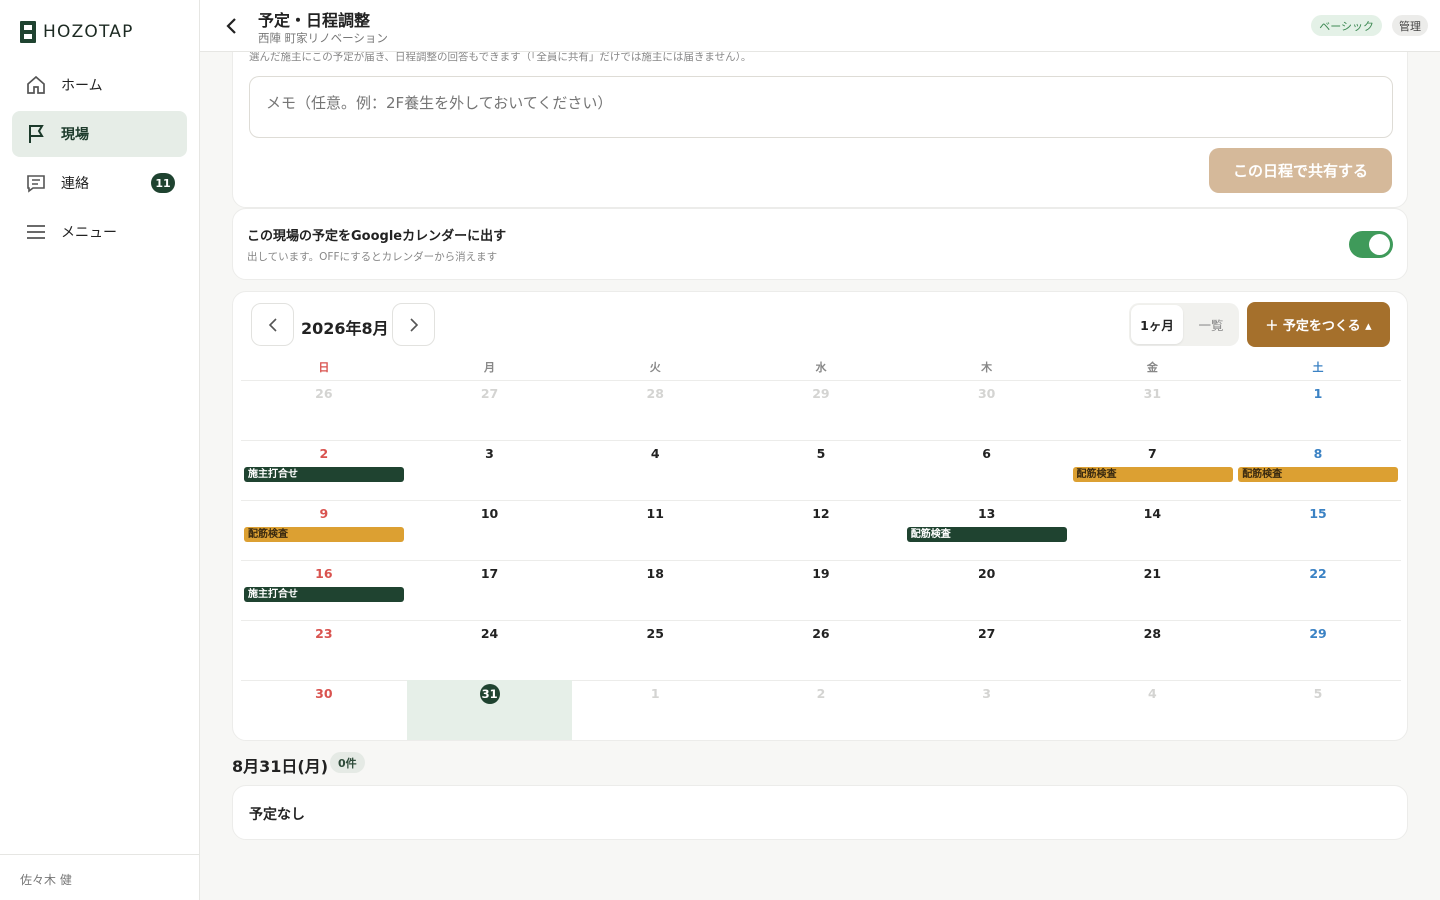 This screenshot has height=900, width=1440. Describe the element at coordinates (1410, 25) in the screenshot. I see `admin-badge: 管理` at that location.